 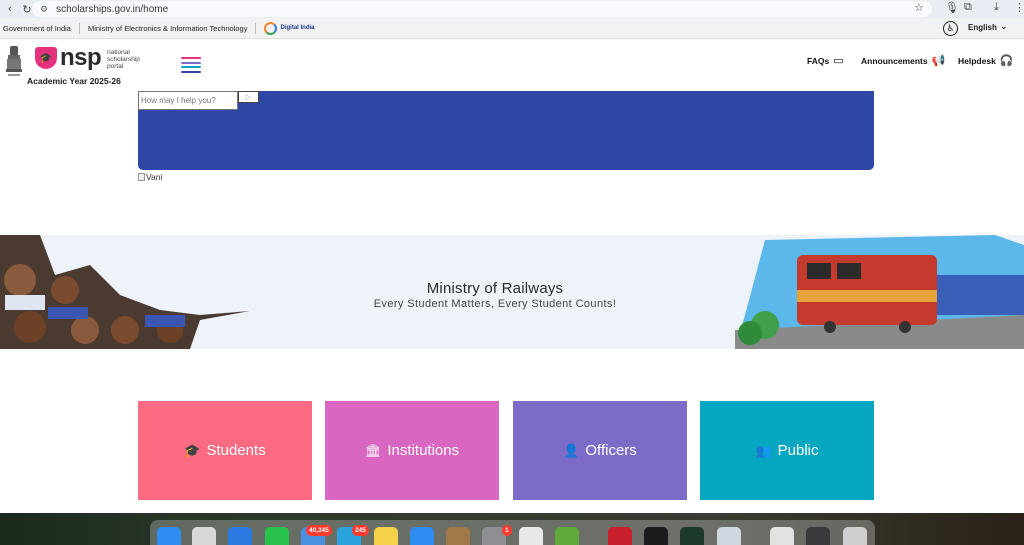 What do you see at coordinates (360, 530) in the screenshot?
I see `telegram-badge: 245` at bounding box center [360, 530].